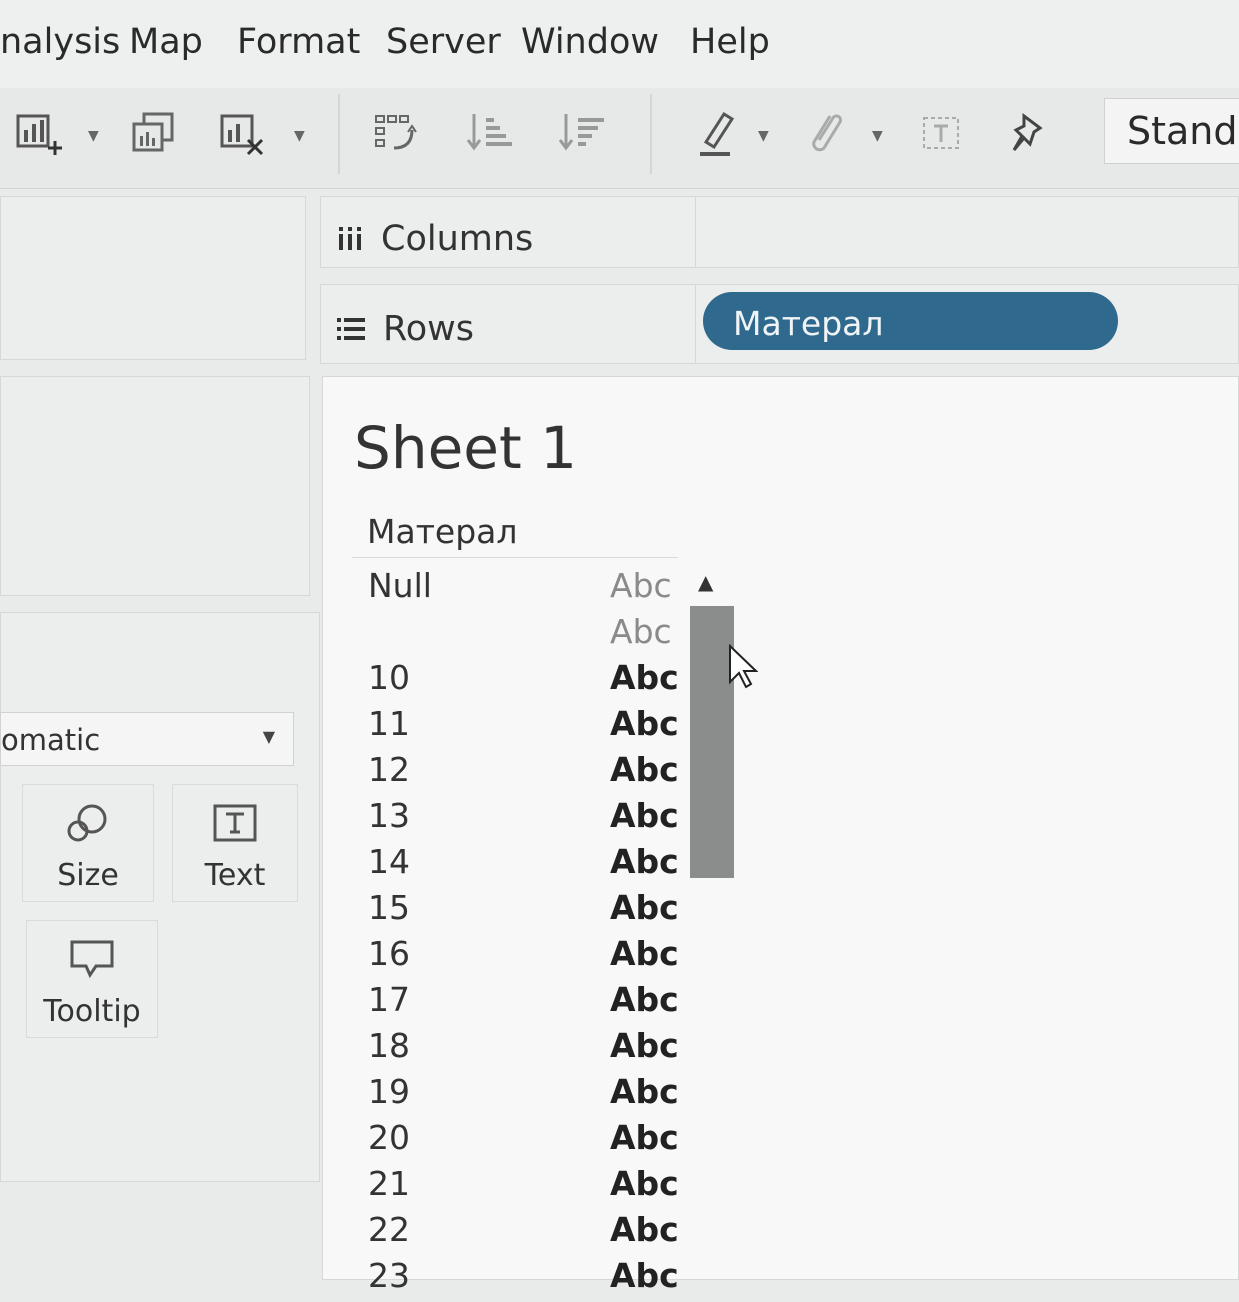  What do you see at coordinates (389, 1275) in the screenshot?
I see `row-key: 23` at bounding box center [389, 1275].